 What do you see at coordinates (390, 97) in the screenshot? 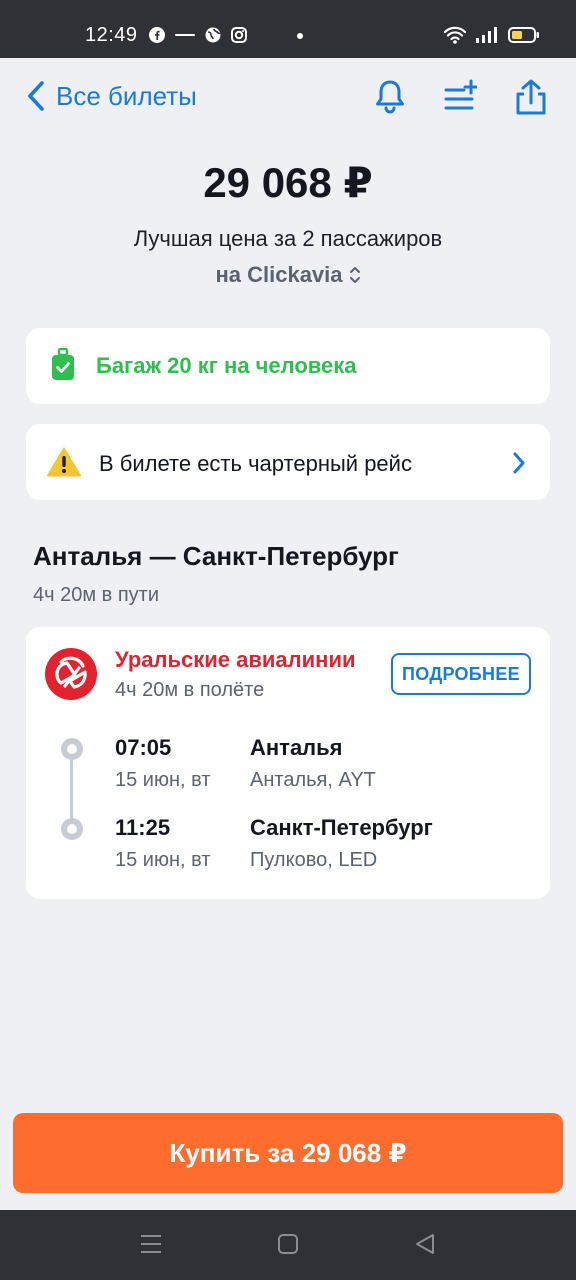
I see `bell-icon` at bounding box center [390, 97].